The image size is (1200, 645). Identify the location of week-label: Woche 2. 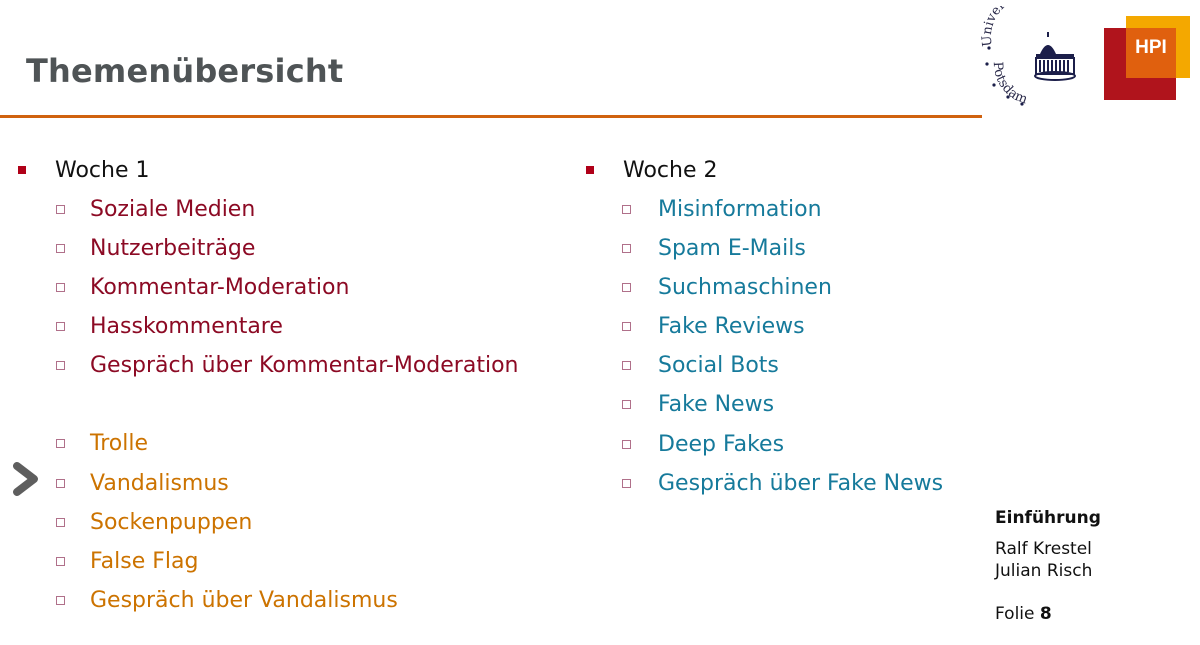
(670, 170).